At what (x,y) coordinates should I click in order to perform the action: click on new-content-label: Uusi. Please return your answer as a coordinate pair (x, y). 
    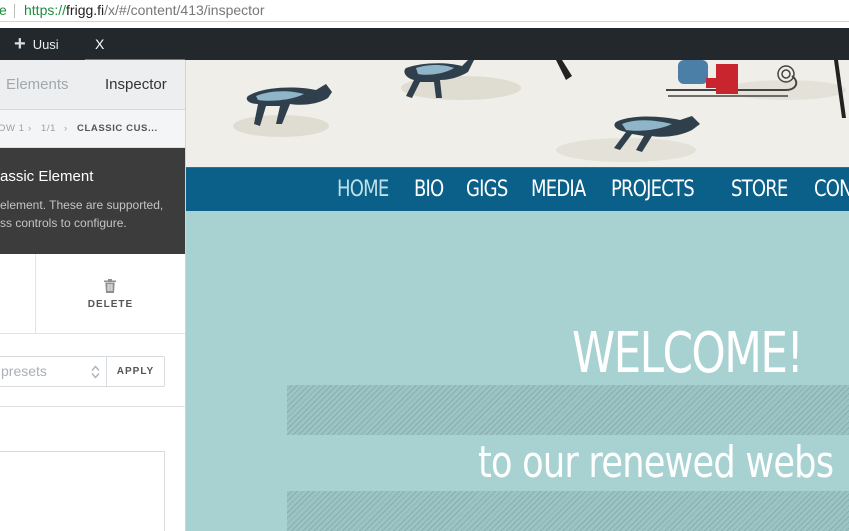
    Looking at the image, I should click on (45, 44).